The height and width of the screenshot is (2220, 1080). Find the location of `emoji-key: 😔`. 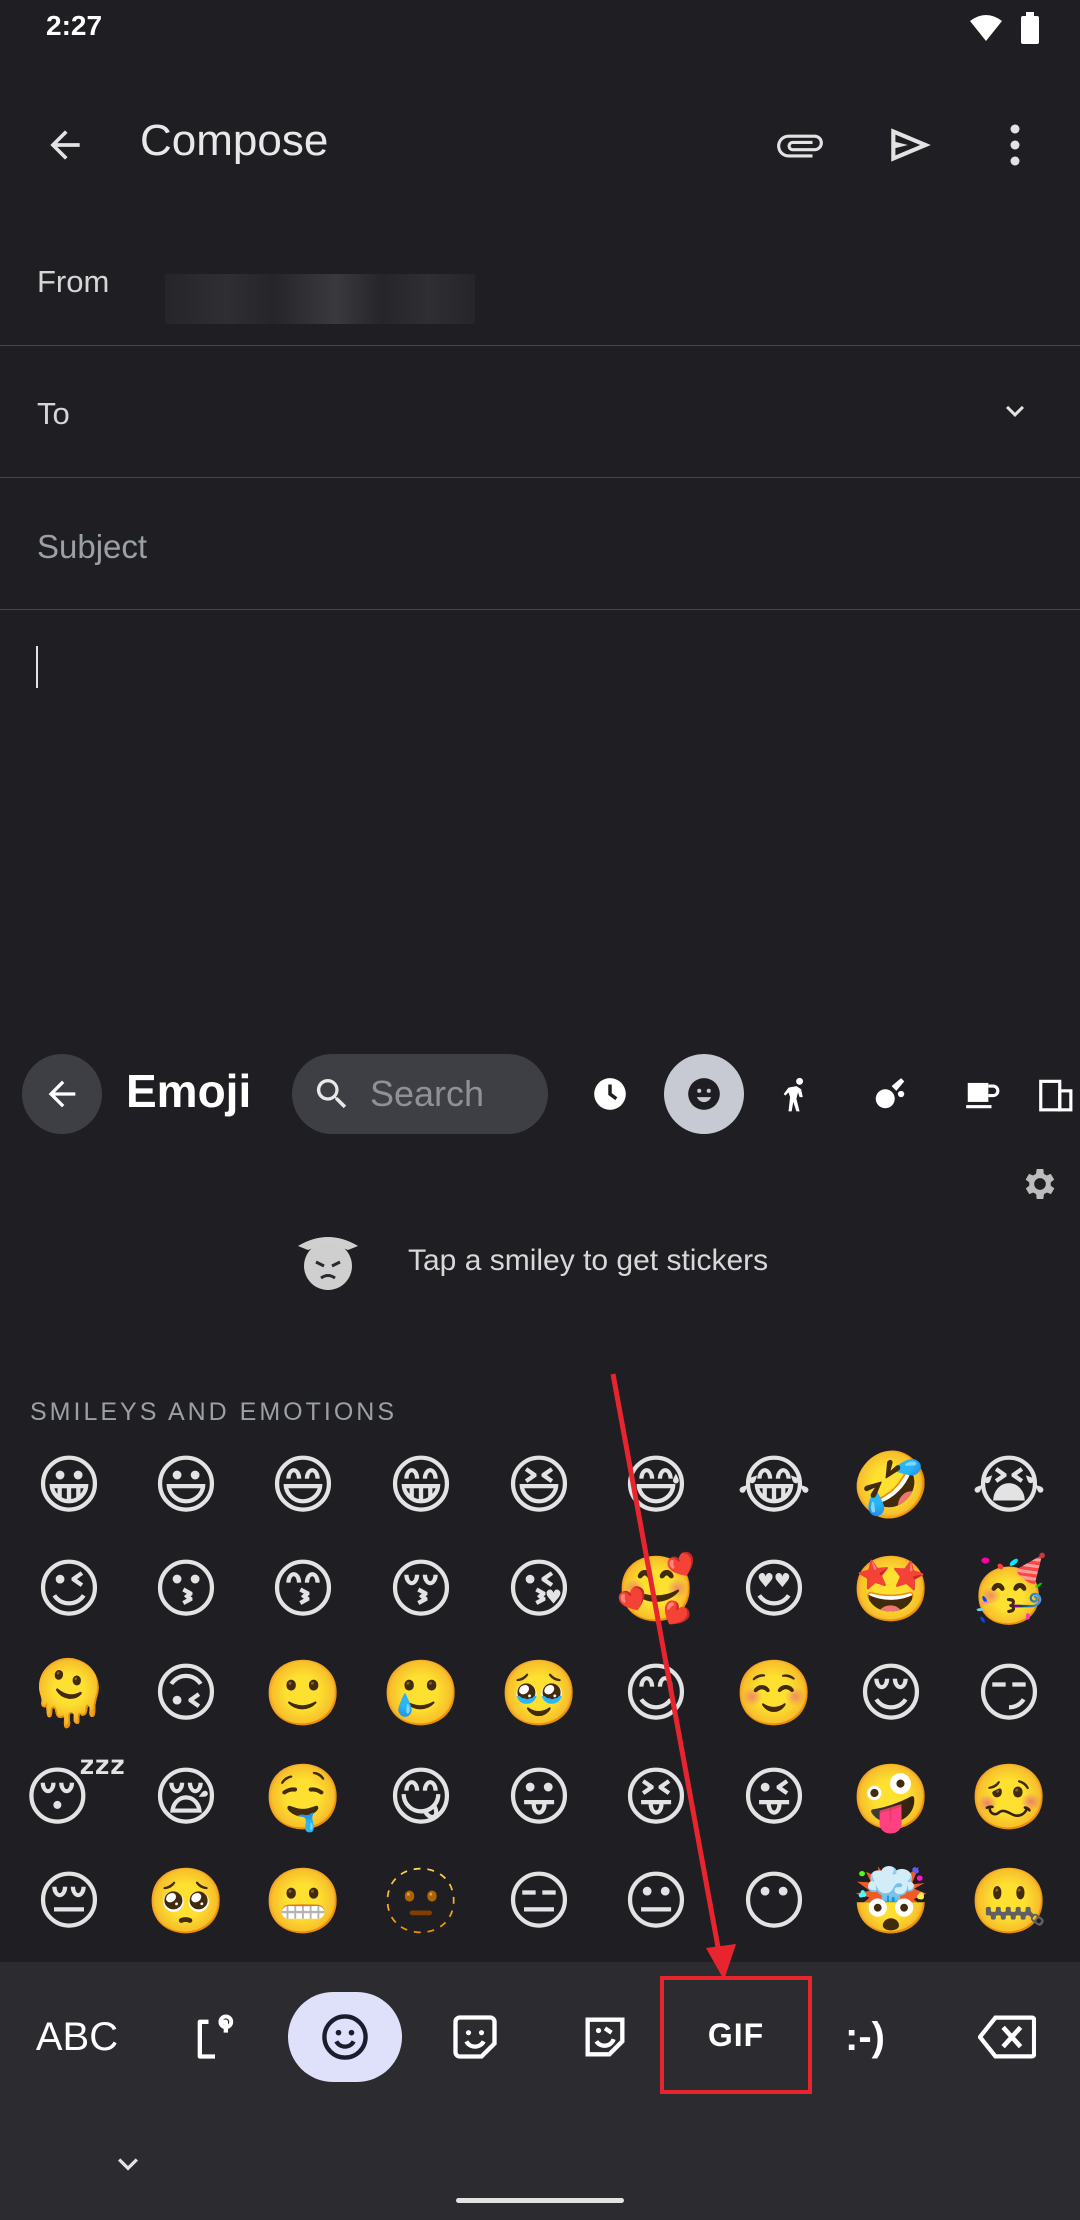

emoji-key: 😔 is located at coordinates (69, 1901).